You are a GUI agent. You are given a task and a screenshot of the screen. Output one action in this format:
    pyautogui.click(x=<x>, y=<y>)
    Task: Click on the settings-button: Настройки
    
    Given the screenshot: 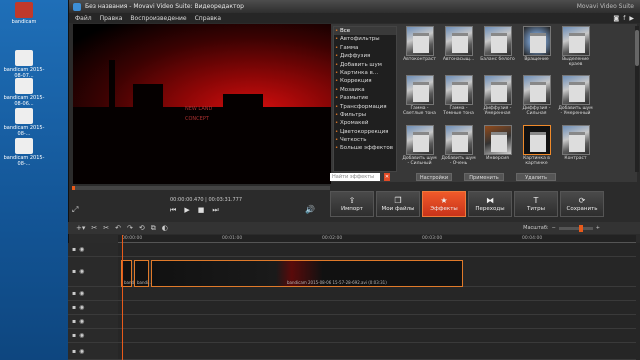 What is the action you would take?
    pyautogui.click(x=434, y=177)
    